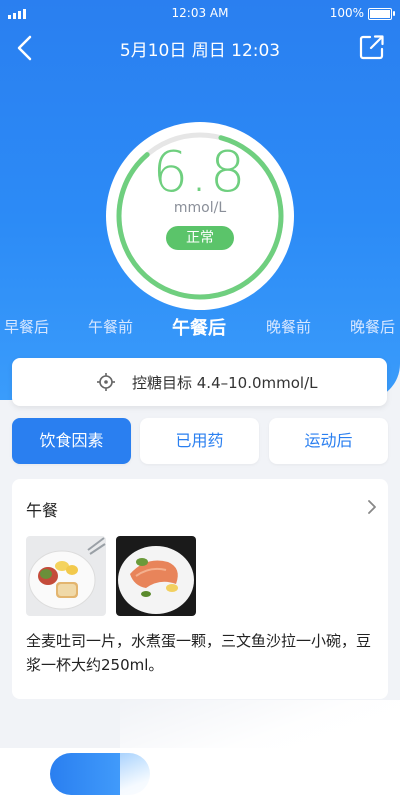 The width and height of the screenshot is (400, 800). Describe the element at coordinates (156, 576) in the screenshot. I see `meal-photo-salmon-salad` at that location.